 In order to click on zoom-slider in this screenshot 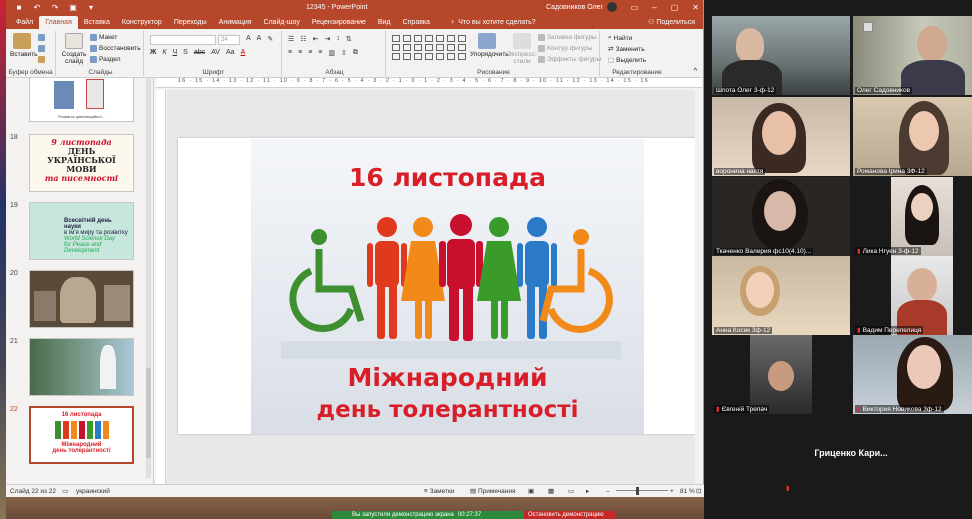, I will do `click(642, 490)`.